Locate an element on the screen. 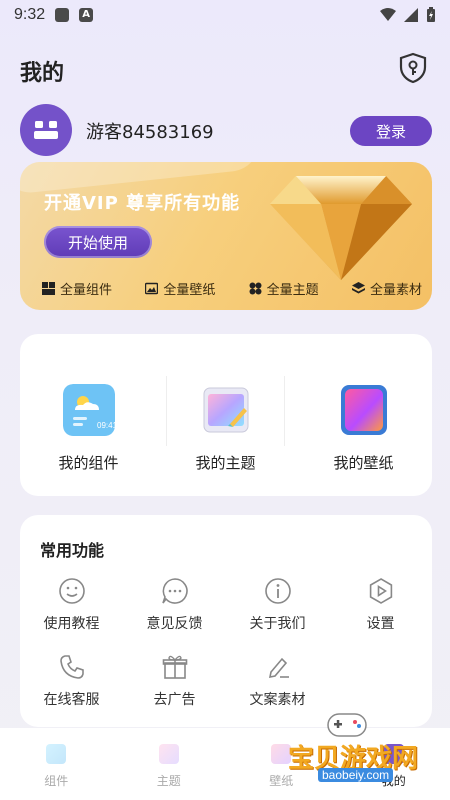 The width and height of the screenshot is (450, 800). tab-label: 主题 is located at coordinates (168, 781).